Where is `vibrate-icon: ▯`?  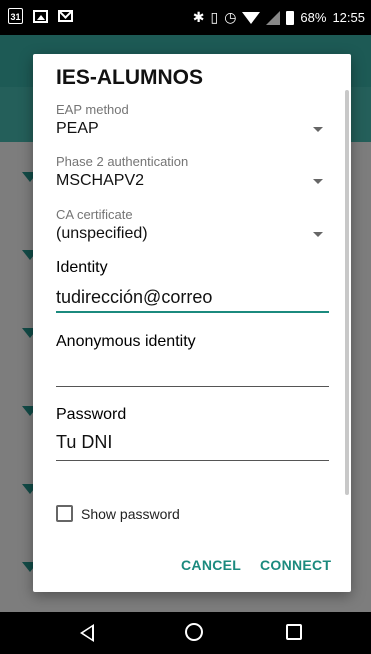 vibrate-icon: ▯ is located at coordinates (214, 17).